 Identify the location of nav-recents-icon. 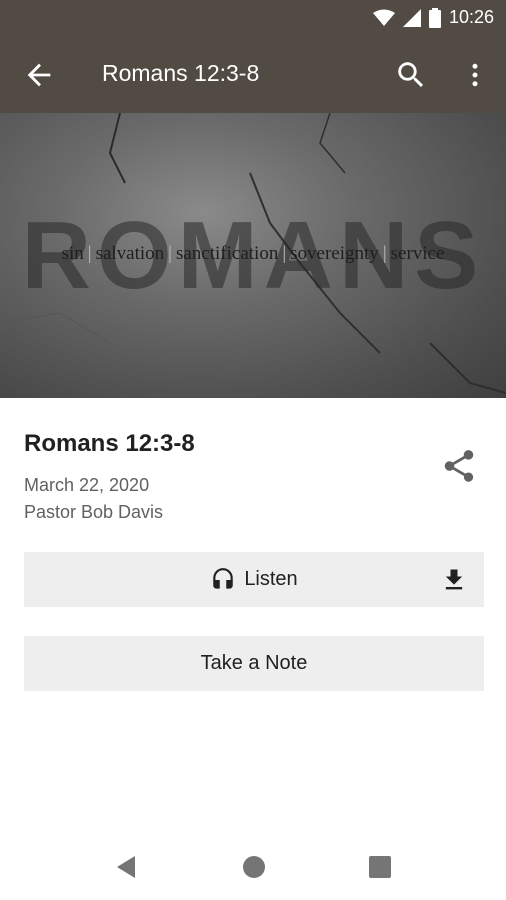
(380, 867).